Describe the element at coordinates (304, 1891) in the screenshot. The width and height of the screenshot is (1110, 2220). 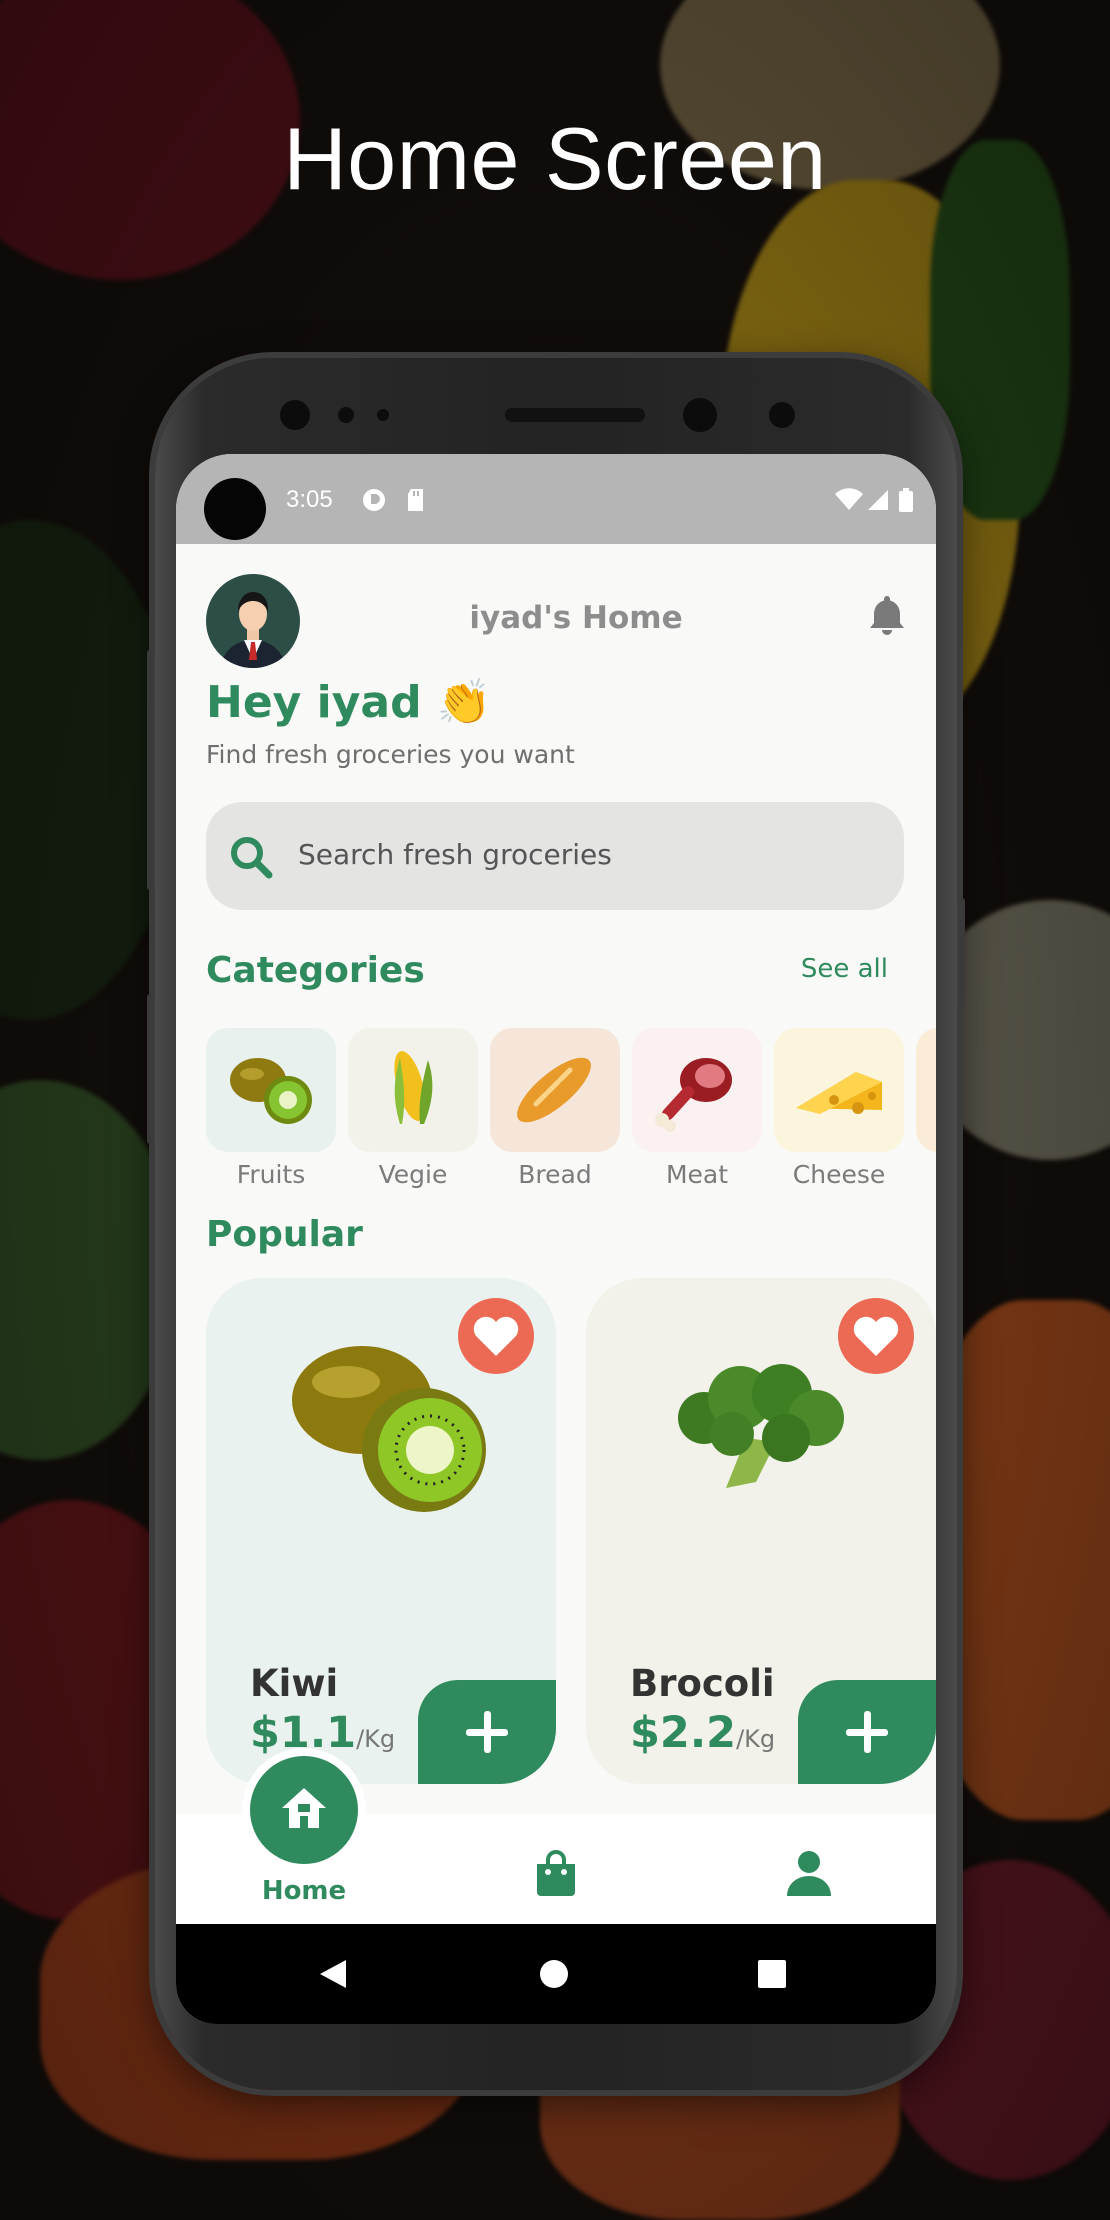
I see `nav-home-label: Home` at that location.